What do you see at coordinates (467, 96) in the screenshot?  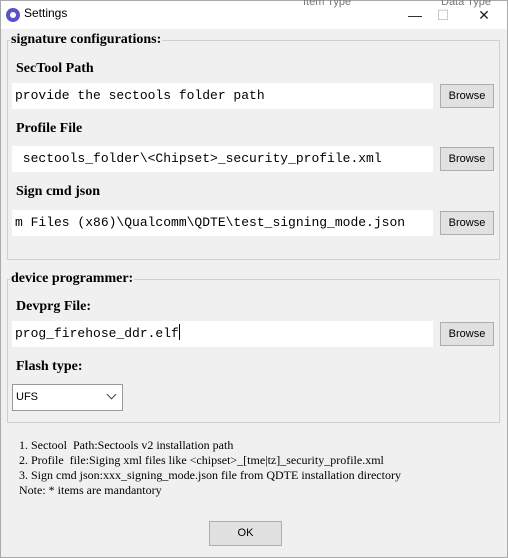 I see `sectool-browse-button: Browse` at bounding box center [467, 96].